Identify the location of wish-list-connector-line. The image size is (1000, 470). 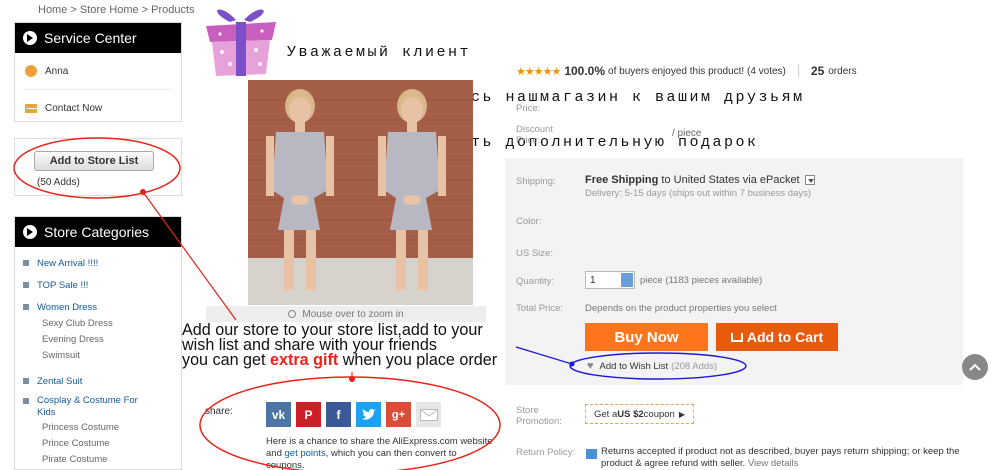
(544, 355).